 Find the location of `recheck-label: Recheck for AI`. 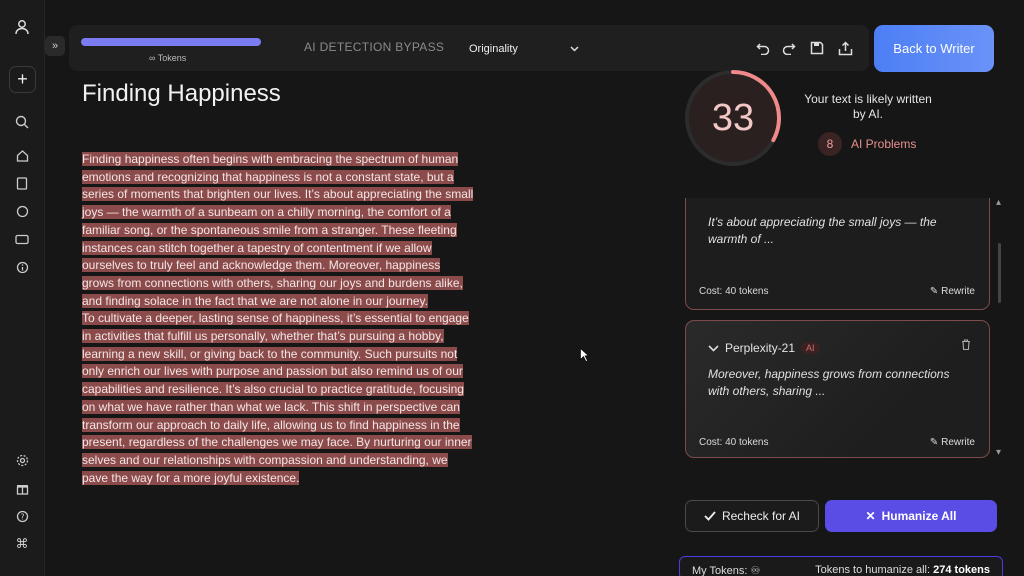

recheck-label: Recheck for AI is located at coordinates (761, 516).